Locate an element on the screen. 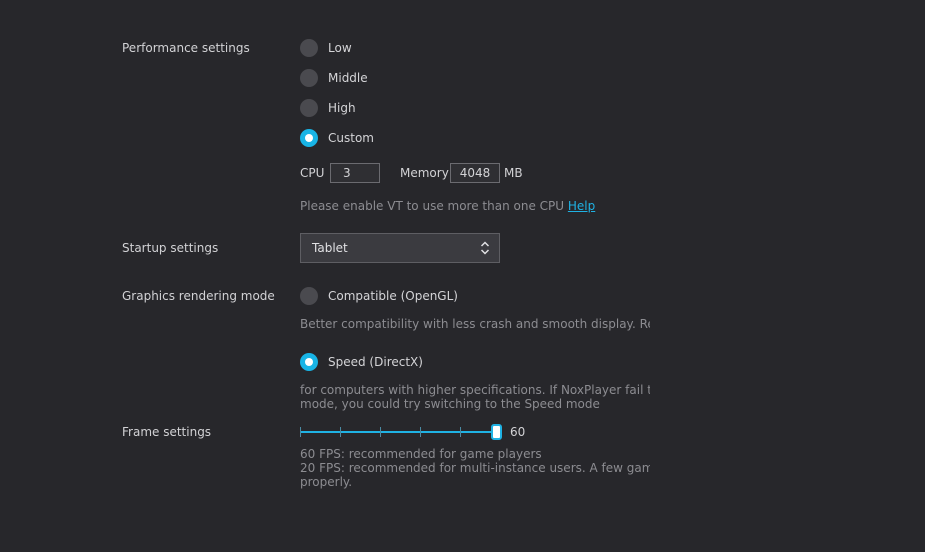 The height and width of the screenshot is (552, 925). cpu-label: CPU is located at coordinates (312, 173).